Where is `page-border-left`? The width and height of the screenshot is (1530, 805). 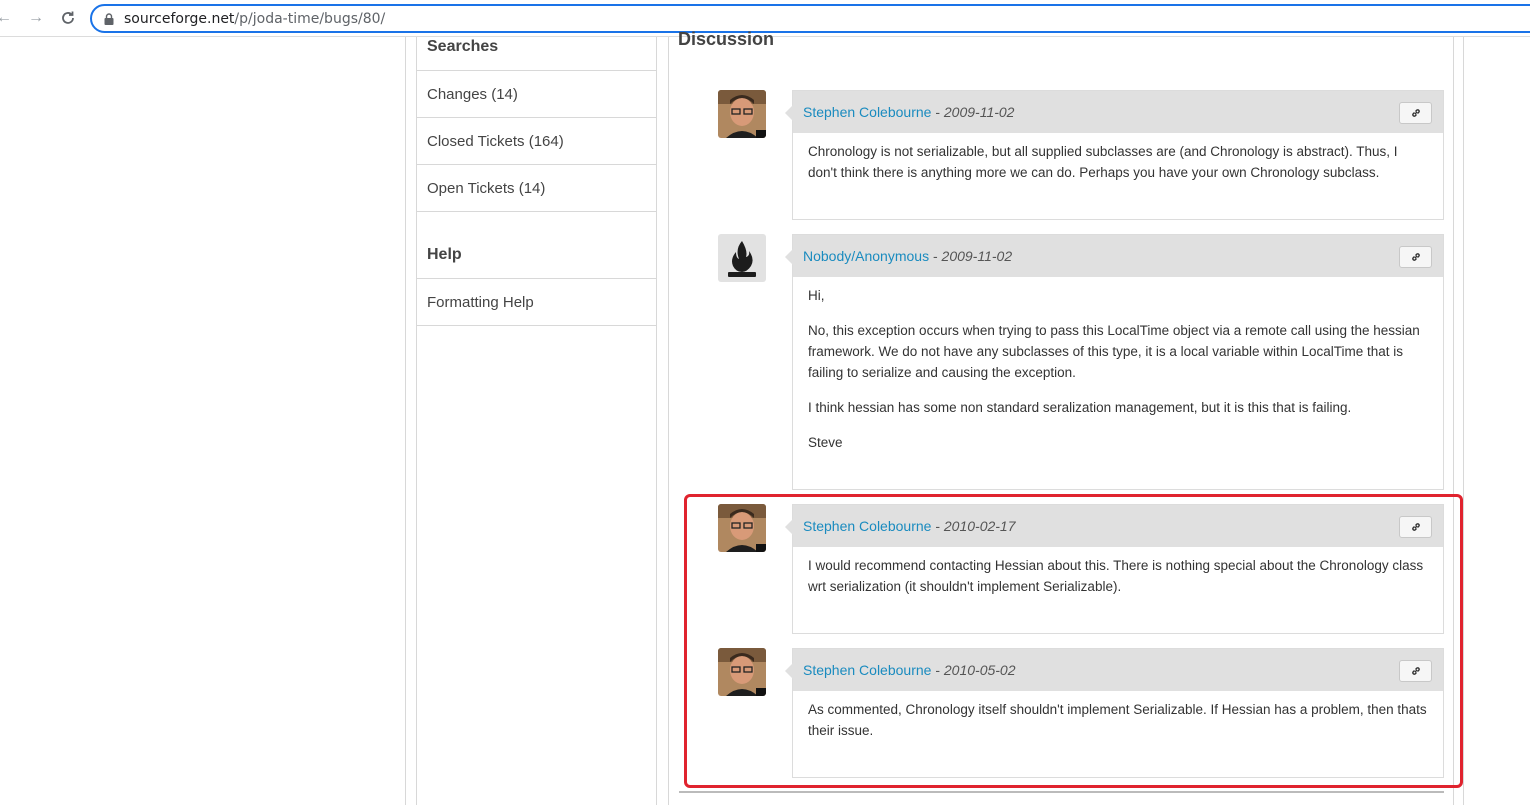
page-border-left is located at coordinates (405, 421).